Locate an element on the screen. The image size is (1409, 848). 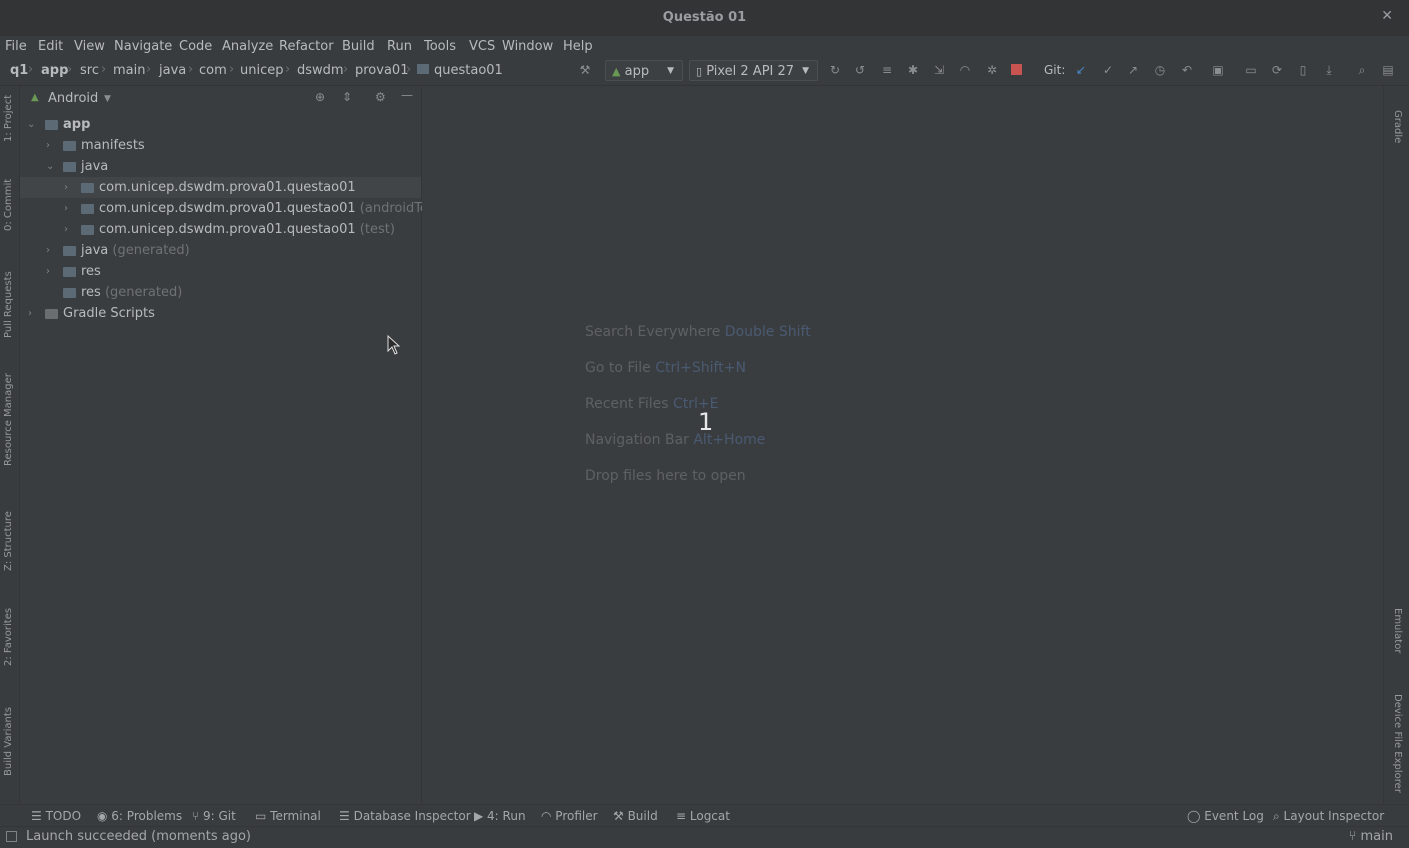
menu-tools: Tools is located at coordinates (440, 46).